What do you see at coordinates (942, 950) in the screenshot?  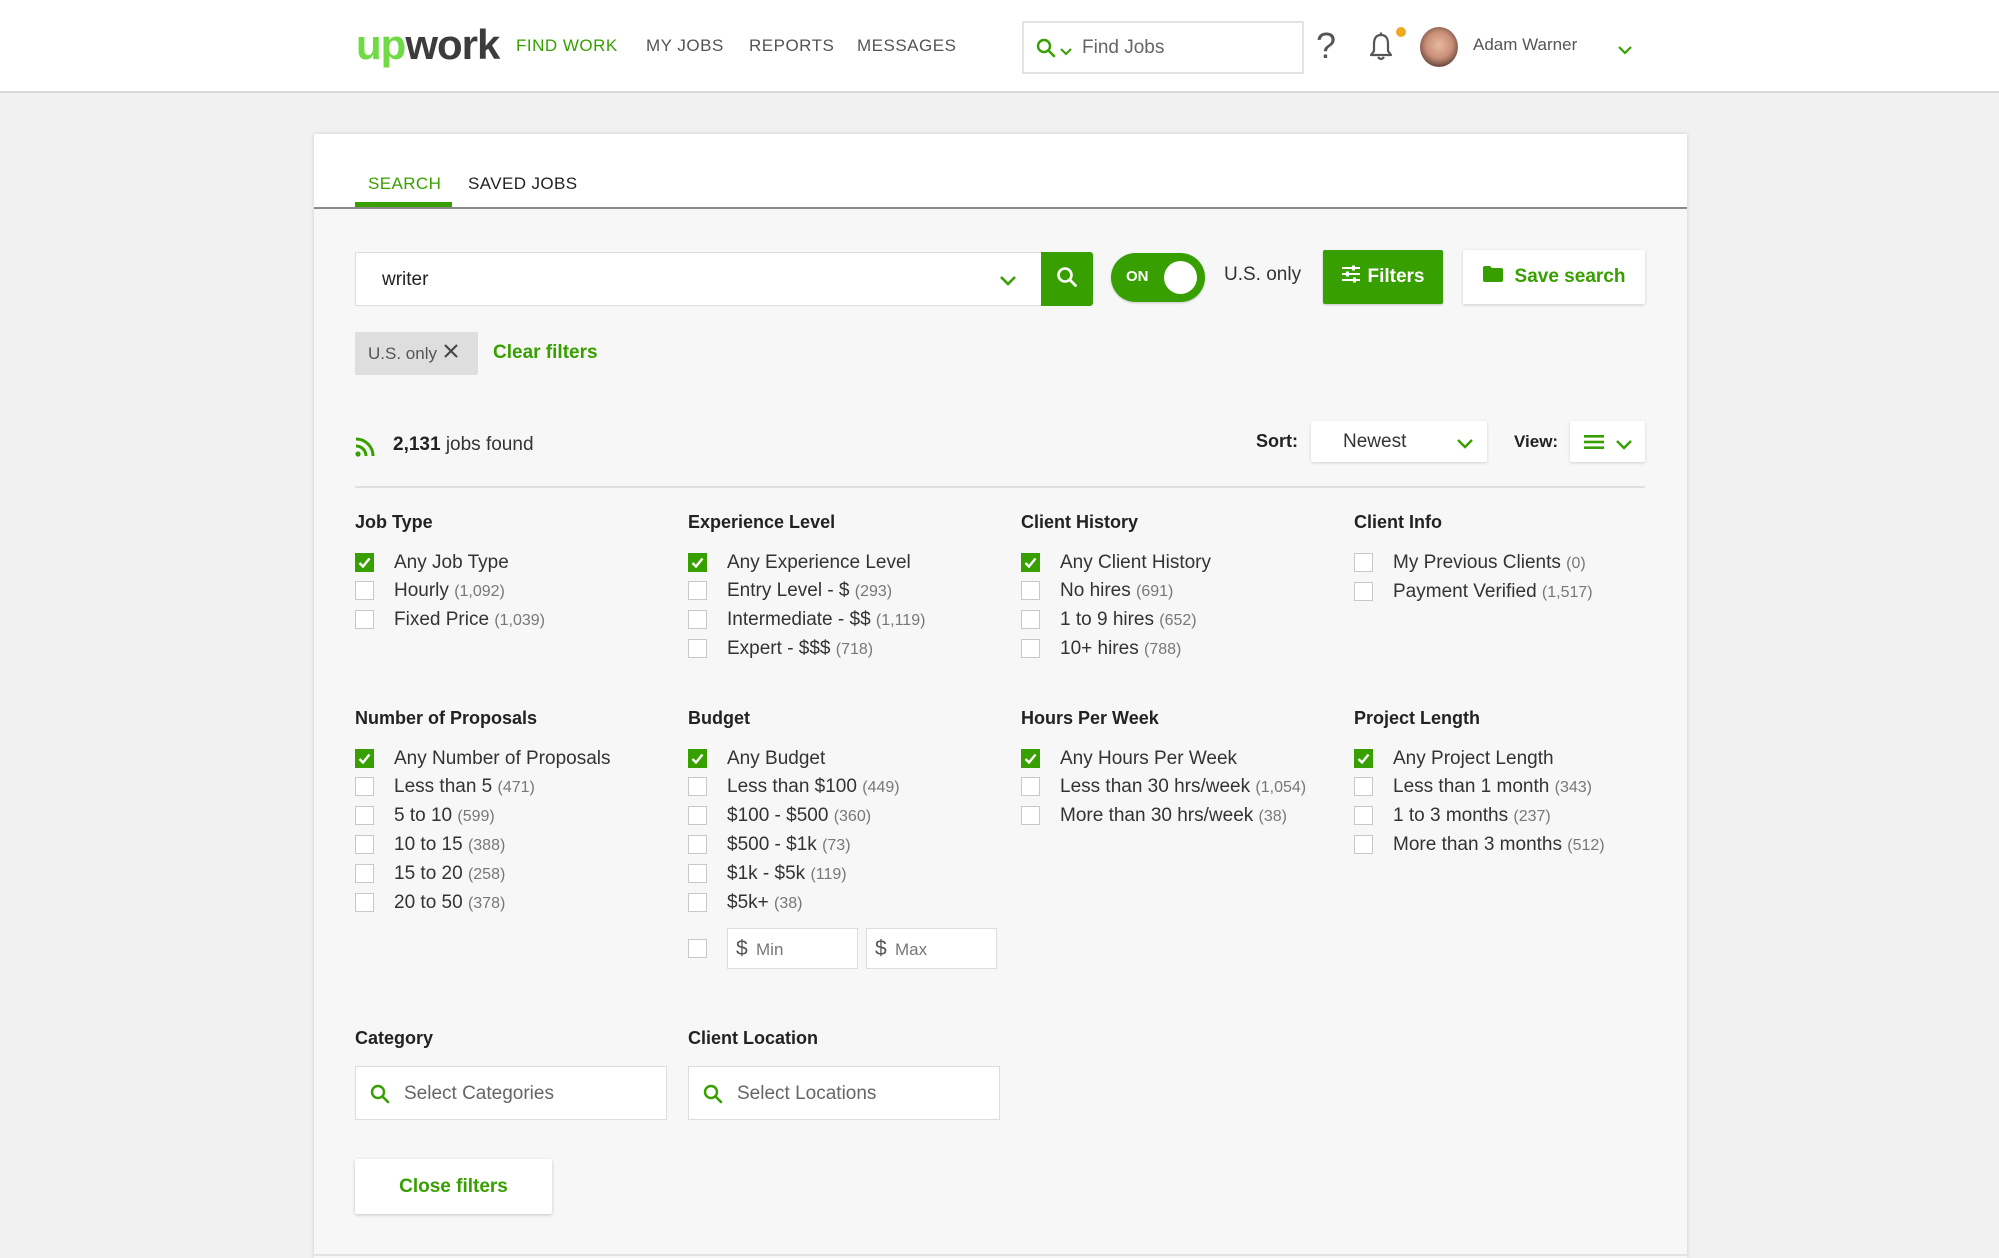 I see `budget-max-input` at bounding box center [942, 950].